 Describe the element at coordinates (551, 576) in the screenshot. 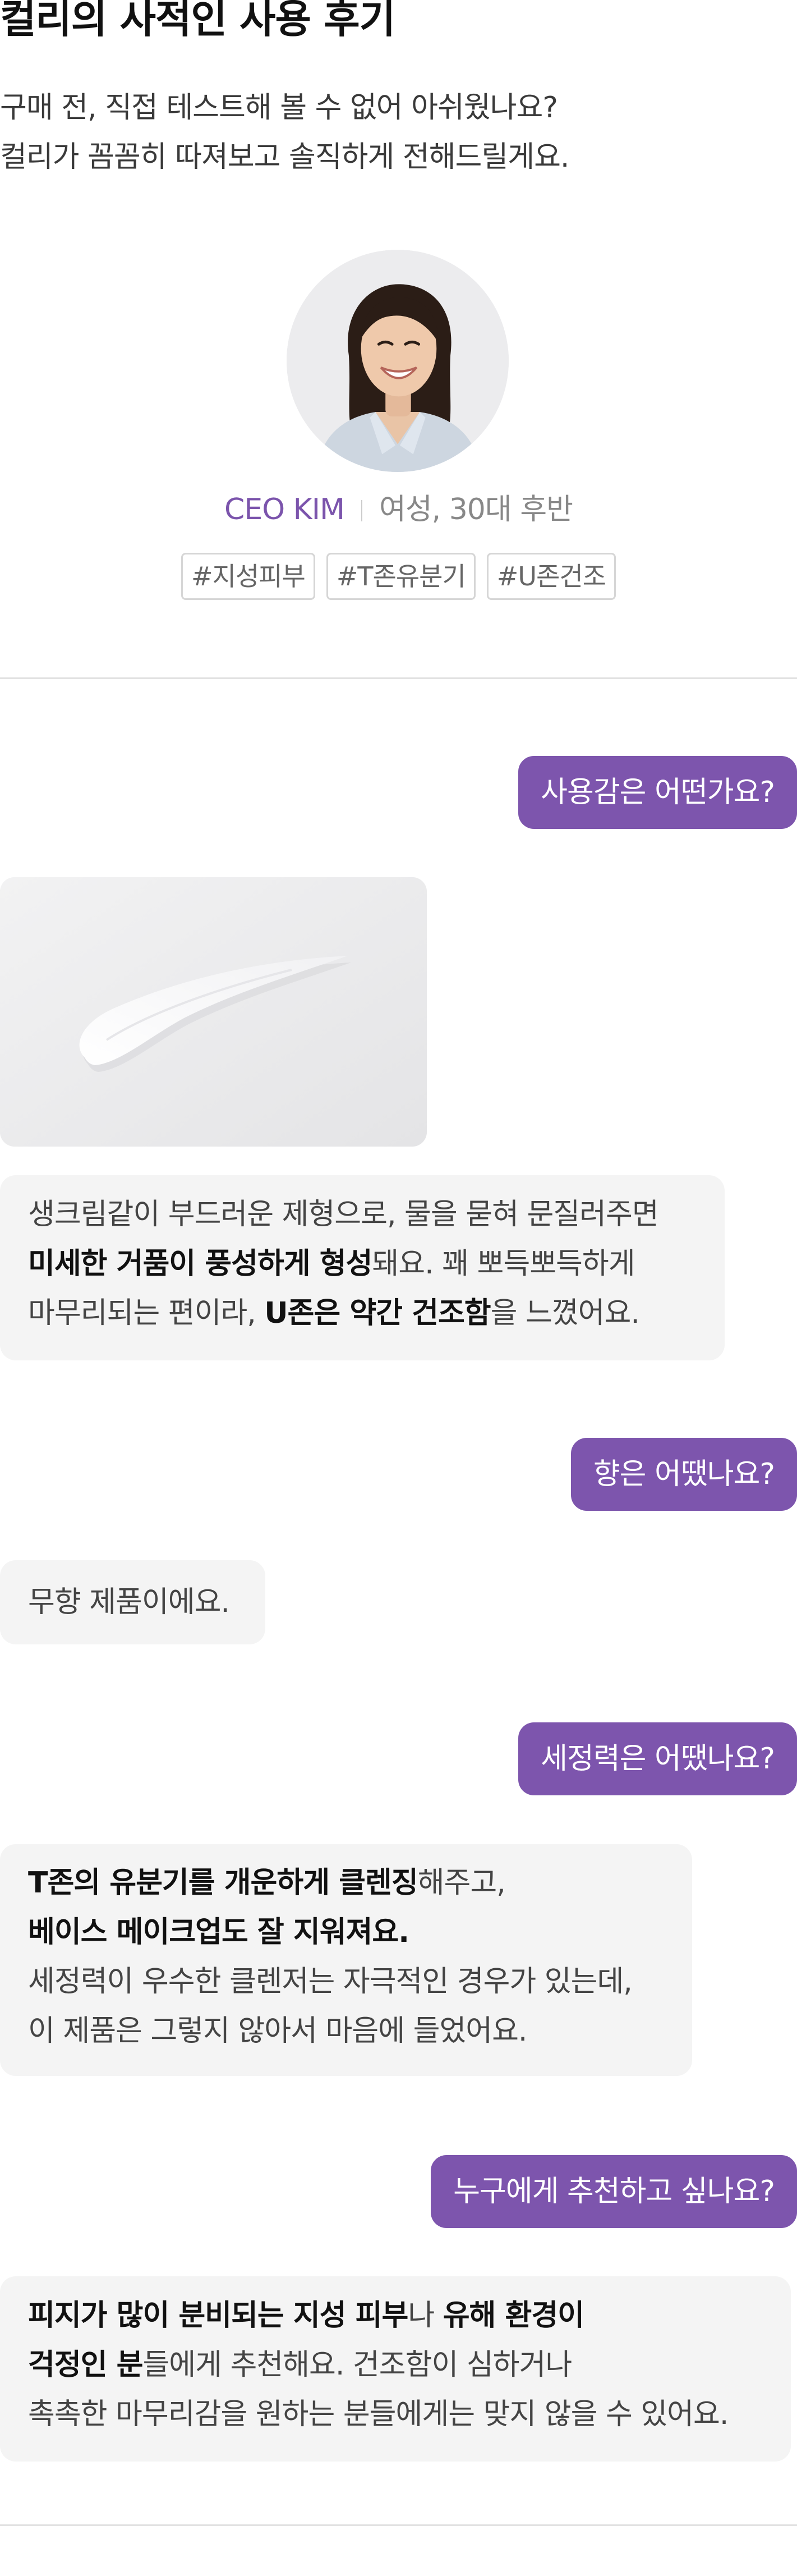

I see `skin-type-tag: #U존건조` at that location.